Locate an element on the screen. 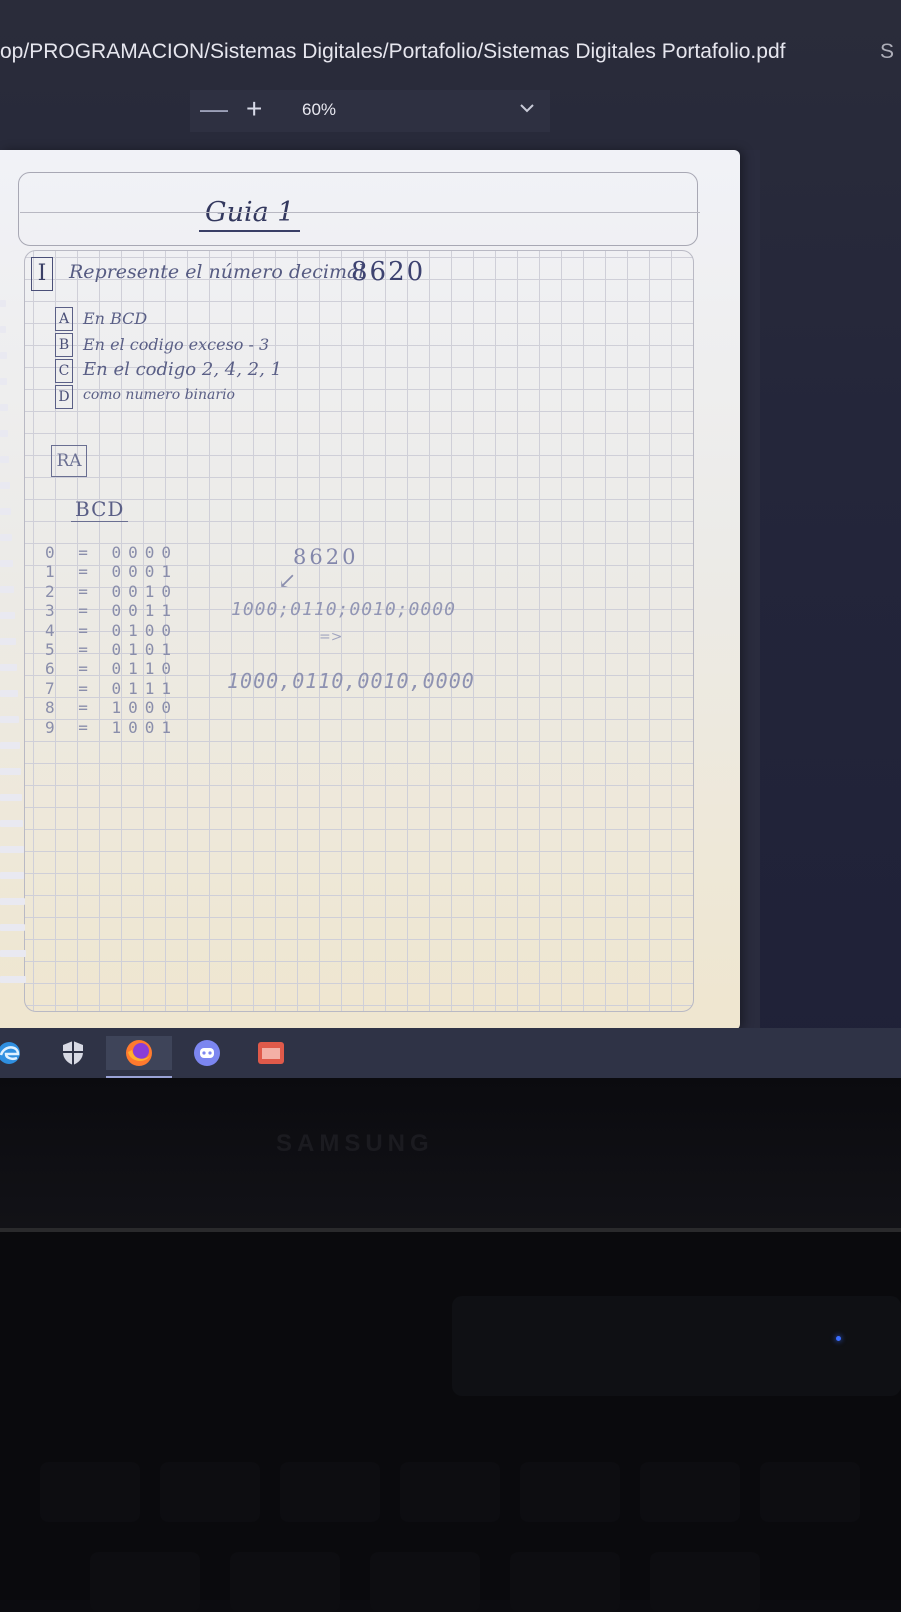 The image size is (901, 1612). option-letter-a: A is located at coordinates (64, 319).